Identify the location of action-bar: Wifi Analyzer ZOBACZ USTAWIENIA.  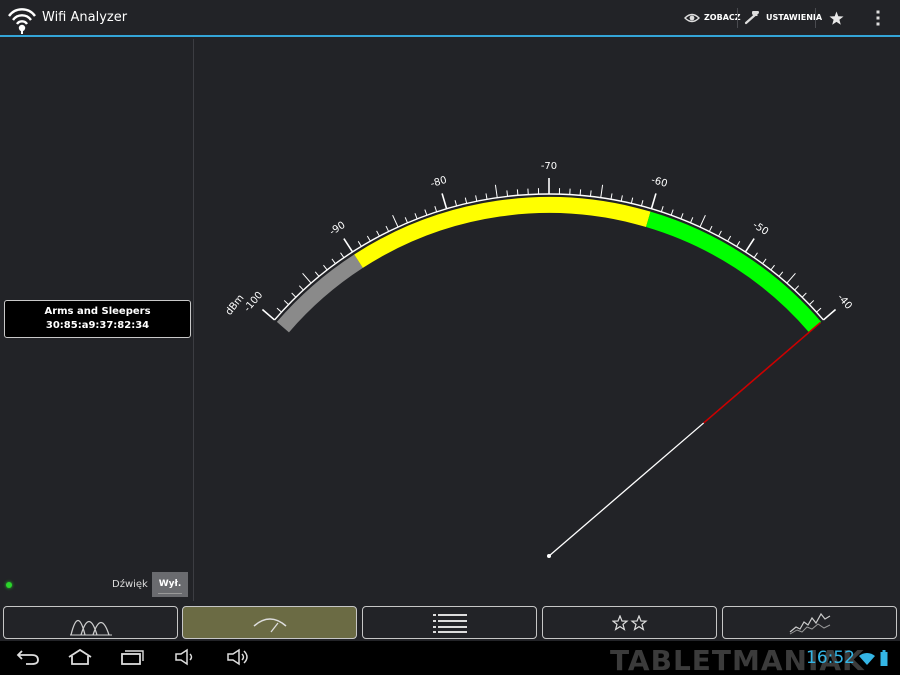
(450, 18).